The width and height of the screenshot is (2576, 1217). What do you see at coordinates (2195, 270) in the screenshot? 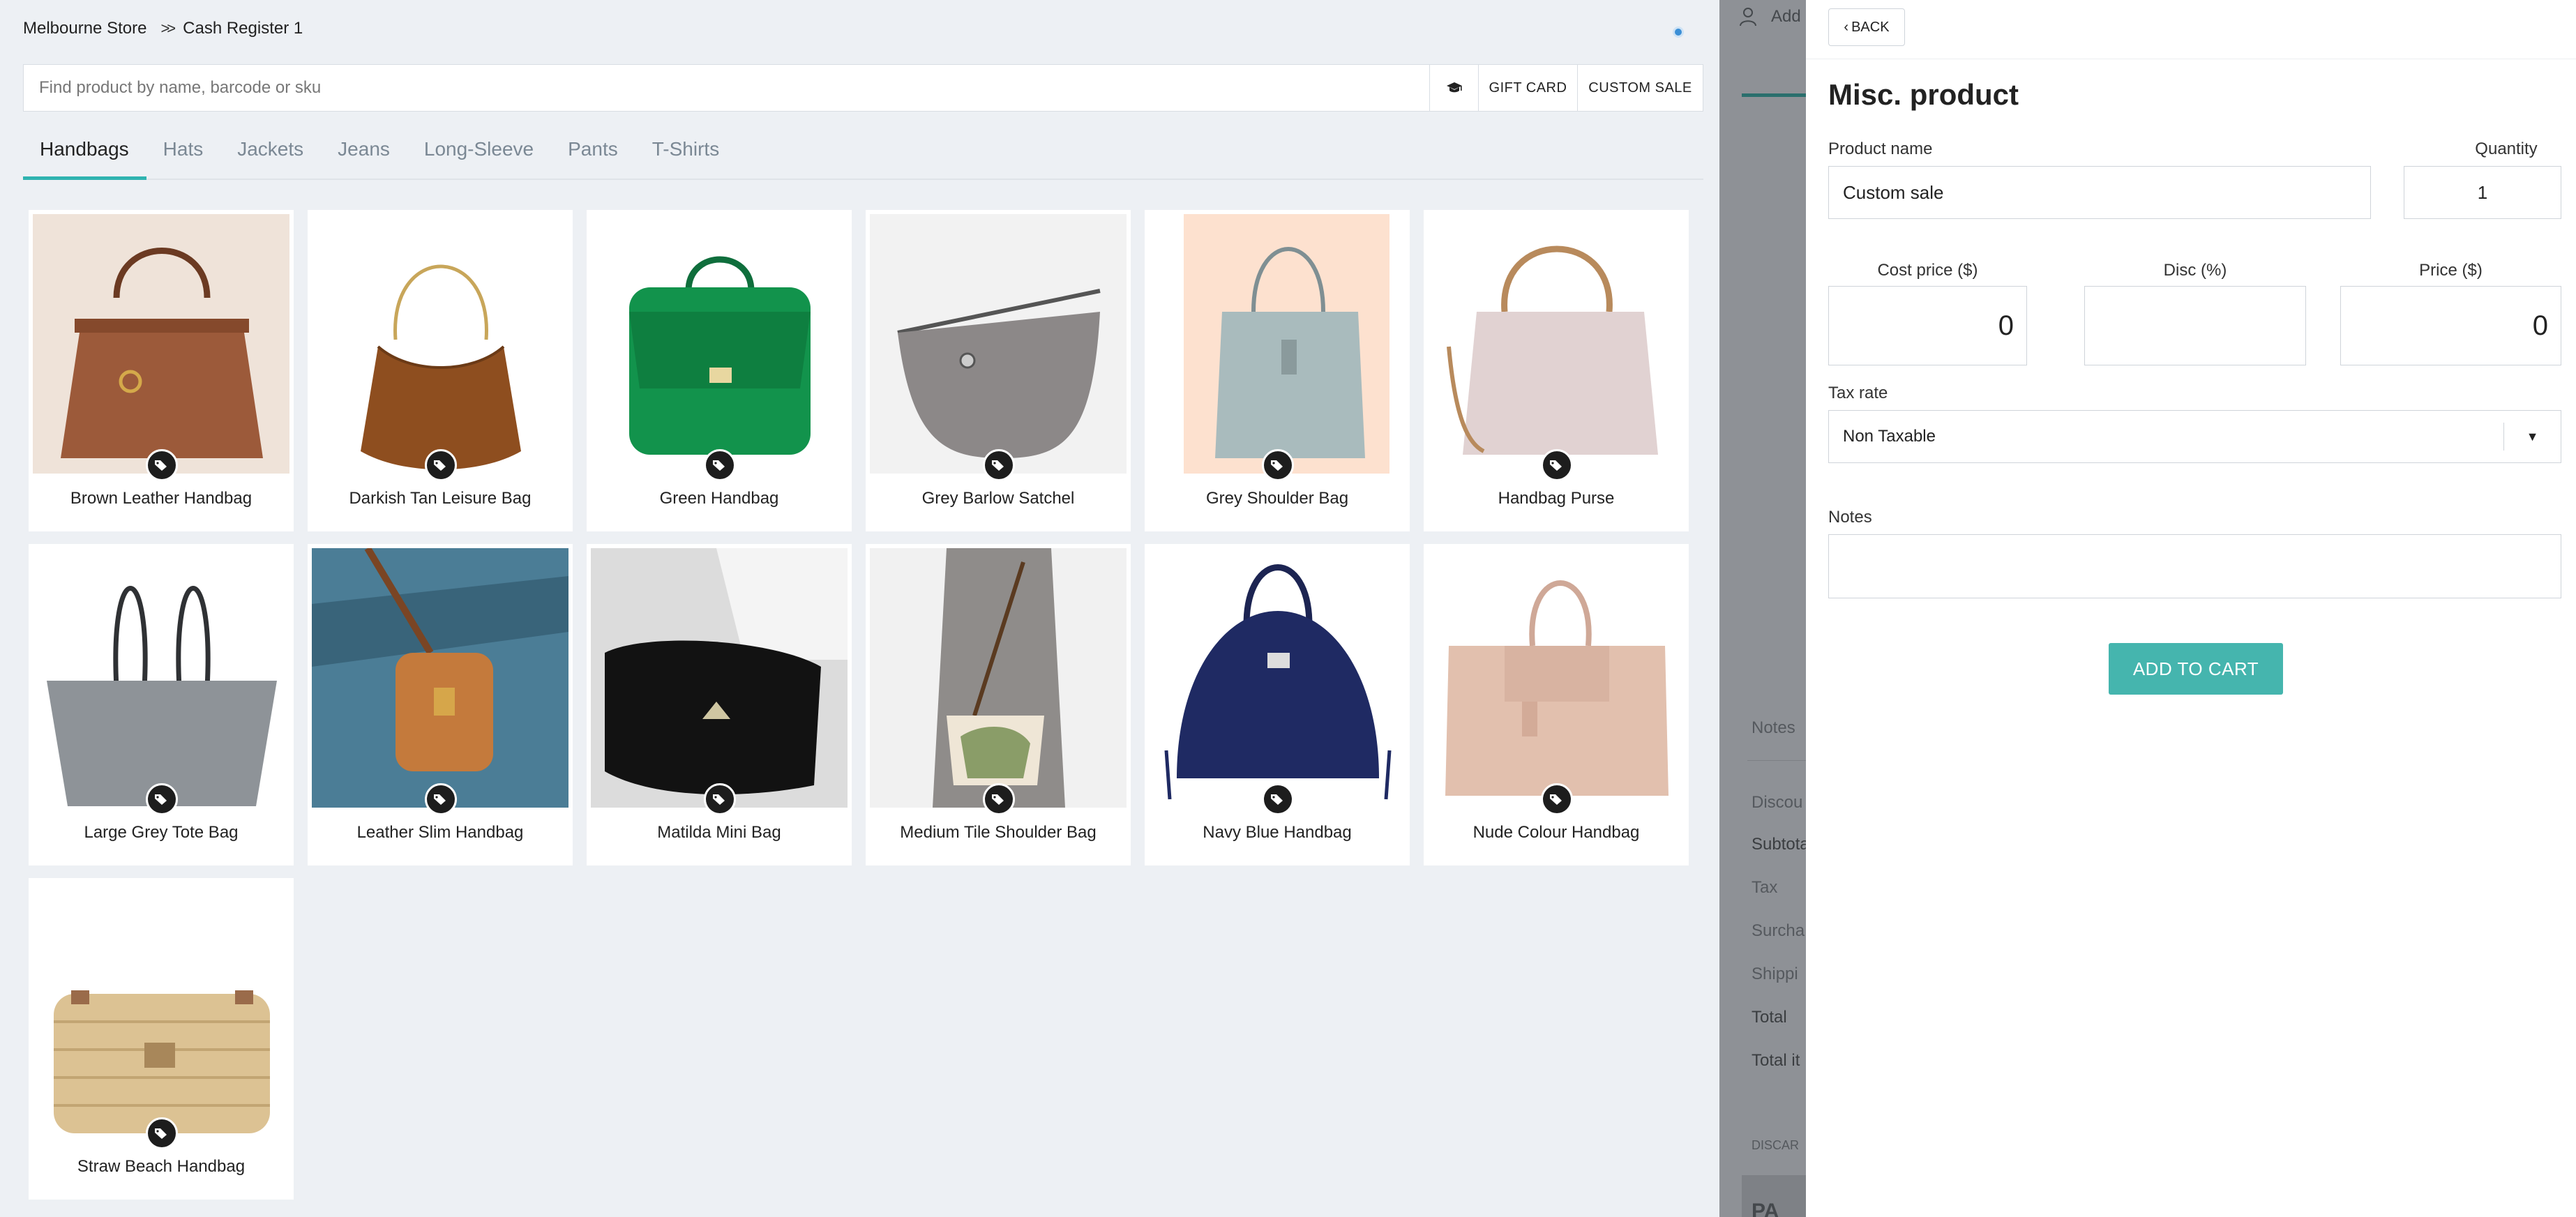
I see `discount-label: Disc (%)` at bounding box center [2195, 270].